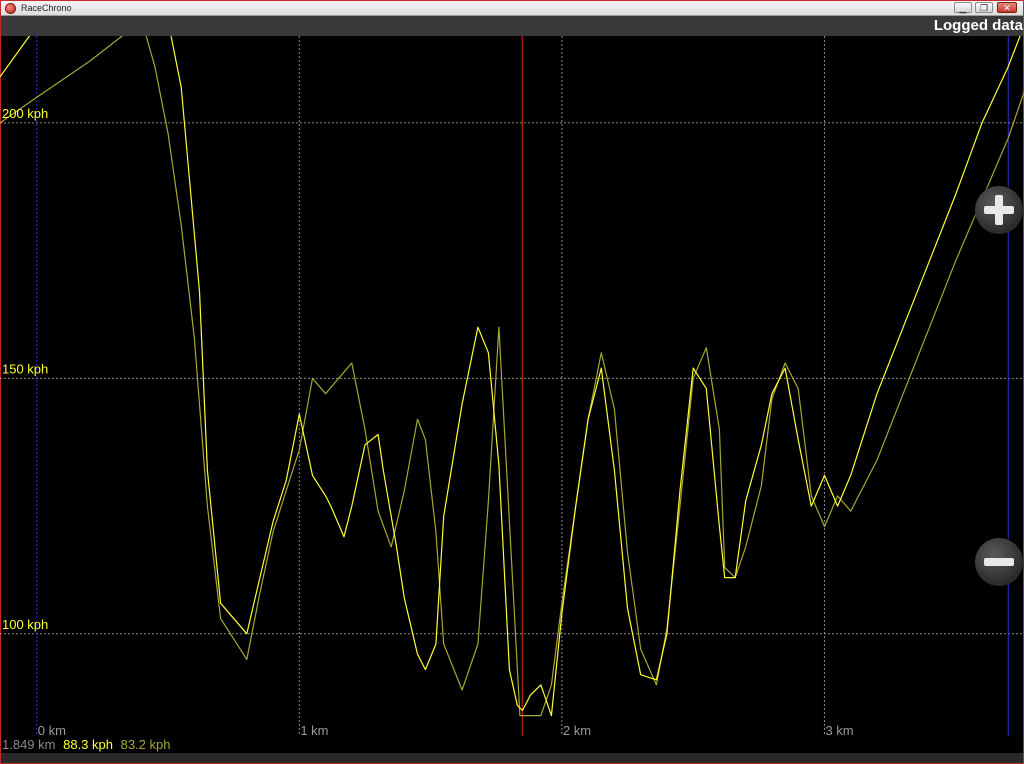 This screenshot has width=1024, height=764. I want to click on footer-bar, so click(512, 758).